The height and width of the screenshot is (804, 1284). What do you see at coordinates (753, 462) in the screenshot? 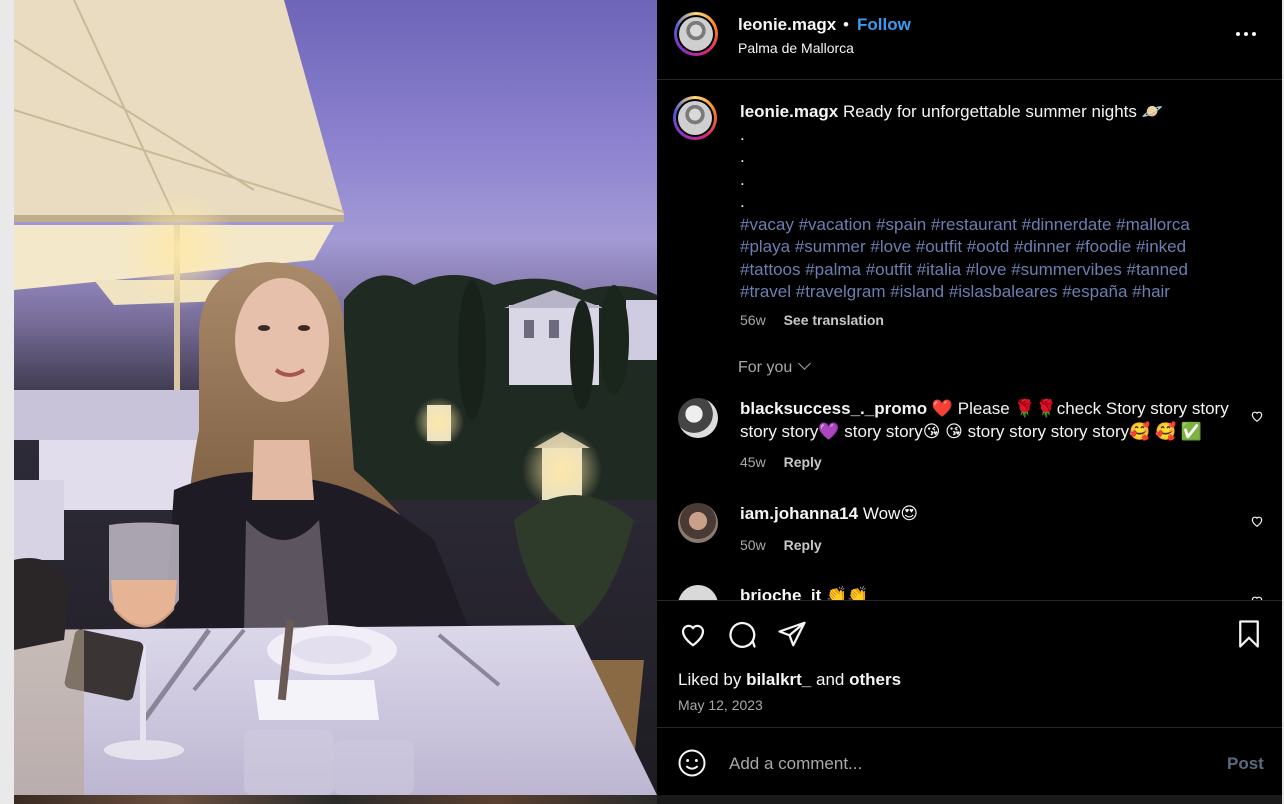
I see `comment-age: 45w` at bounding box center [753, 462].